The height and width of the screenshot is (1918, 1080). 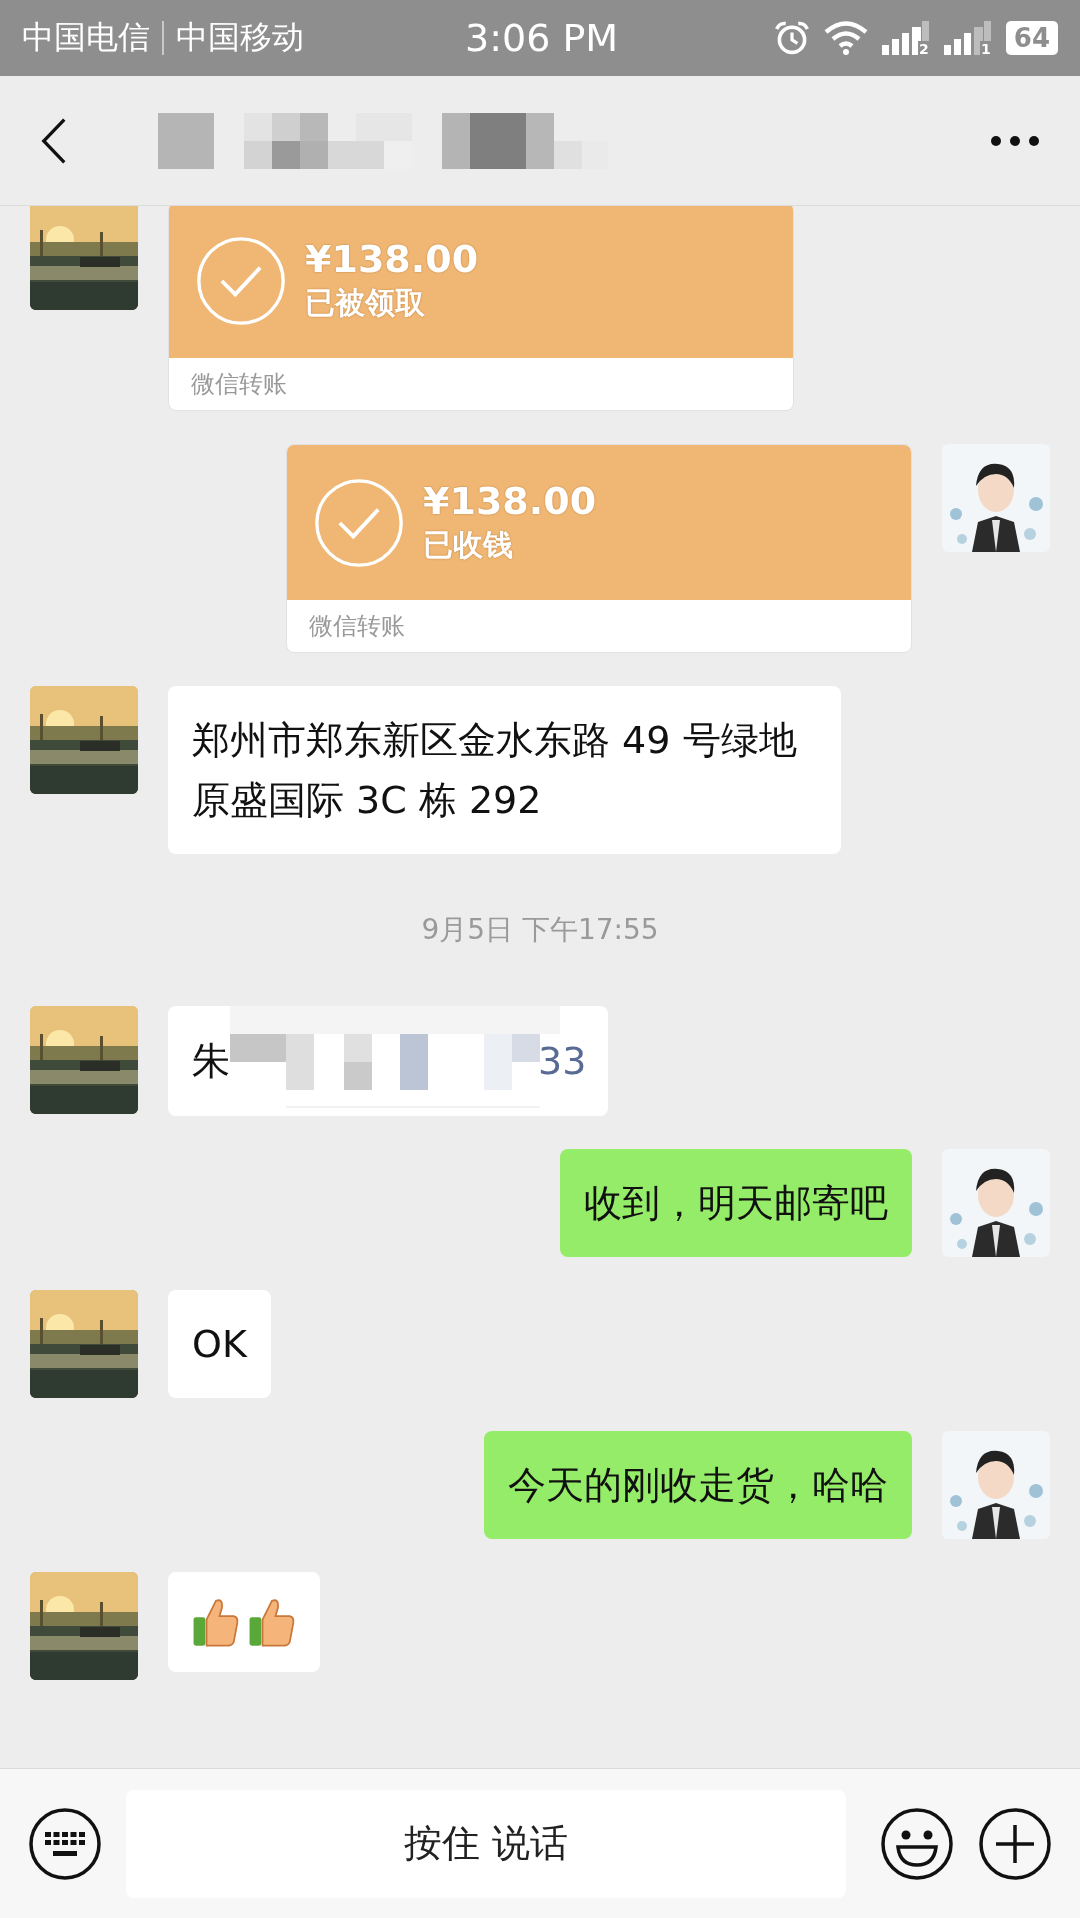 What do you see at coordinates (540, 930) in the screenshot?
I see `timestamp: 9月5日 下午17:55` at bounding box center [540, 930].